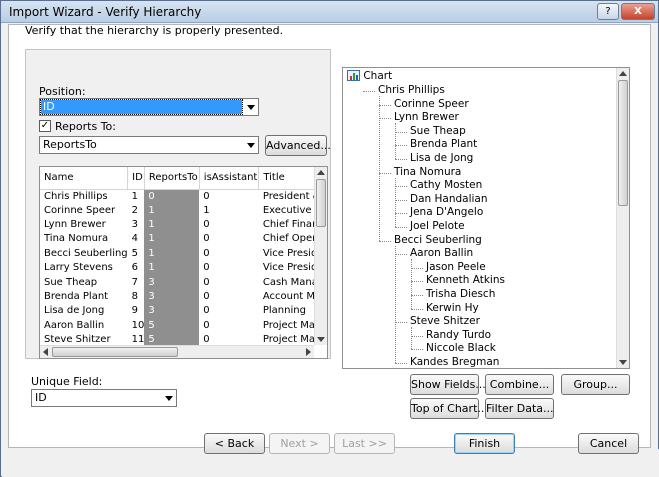 The width and height of the screenshot is (659, 477). I want to click on grid-horizontal-scrollbar, so click(177, 351).